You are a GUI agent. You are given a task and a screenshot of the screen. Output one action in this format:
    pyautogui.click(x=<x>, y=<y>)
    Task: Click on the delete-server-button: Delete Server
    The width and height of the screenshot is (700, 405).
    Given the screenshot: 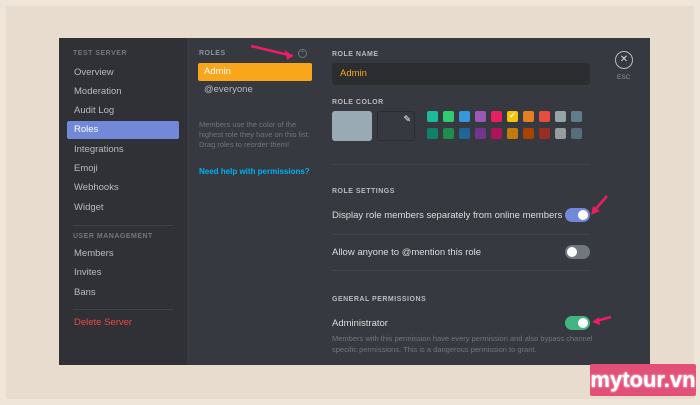 What is the action you would take?
    pyautogui.click(x=123, y=323)
    